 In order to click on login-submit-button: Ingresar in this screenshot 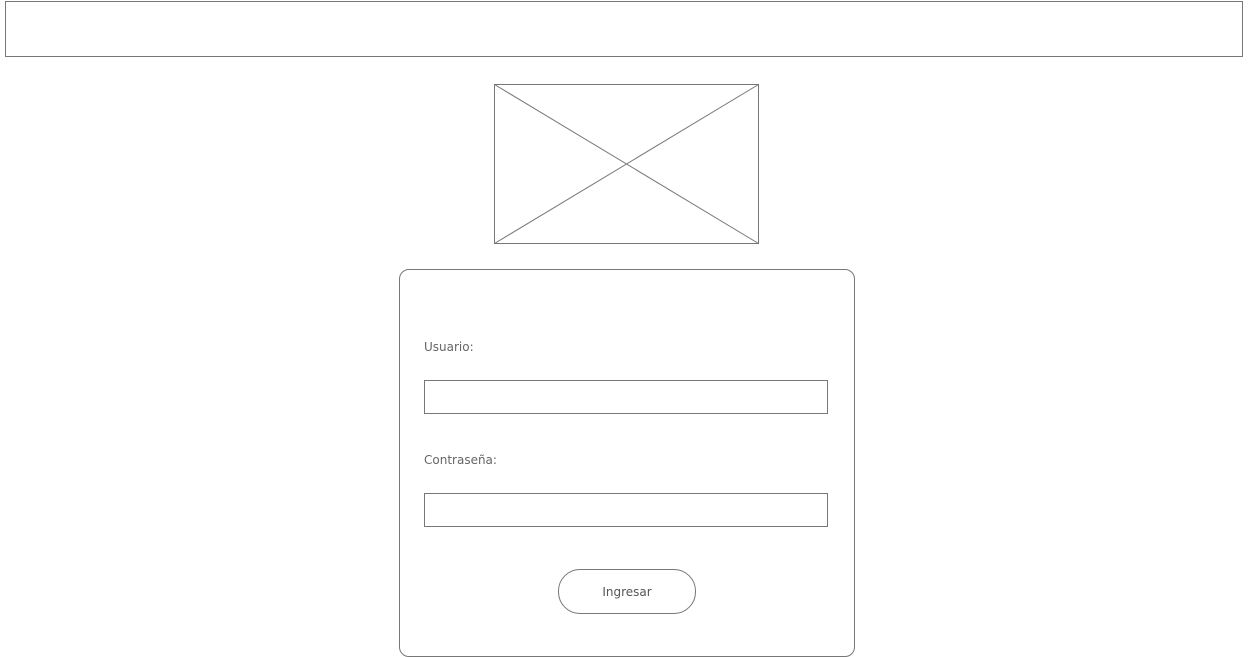, I will do `click(627, 591)`.